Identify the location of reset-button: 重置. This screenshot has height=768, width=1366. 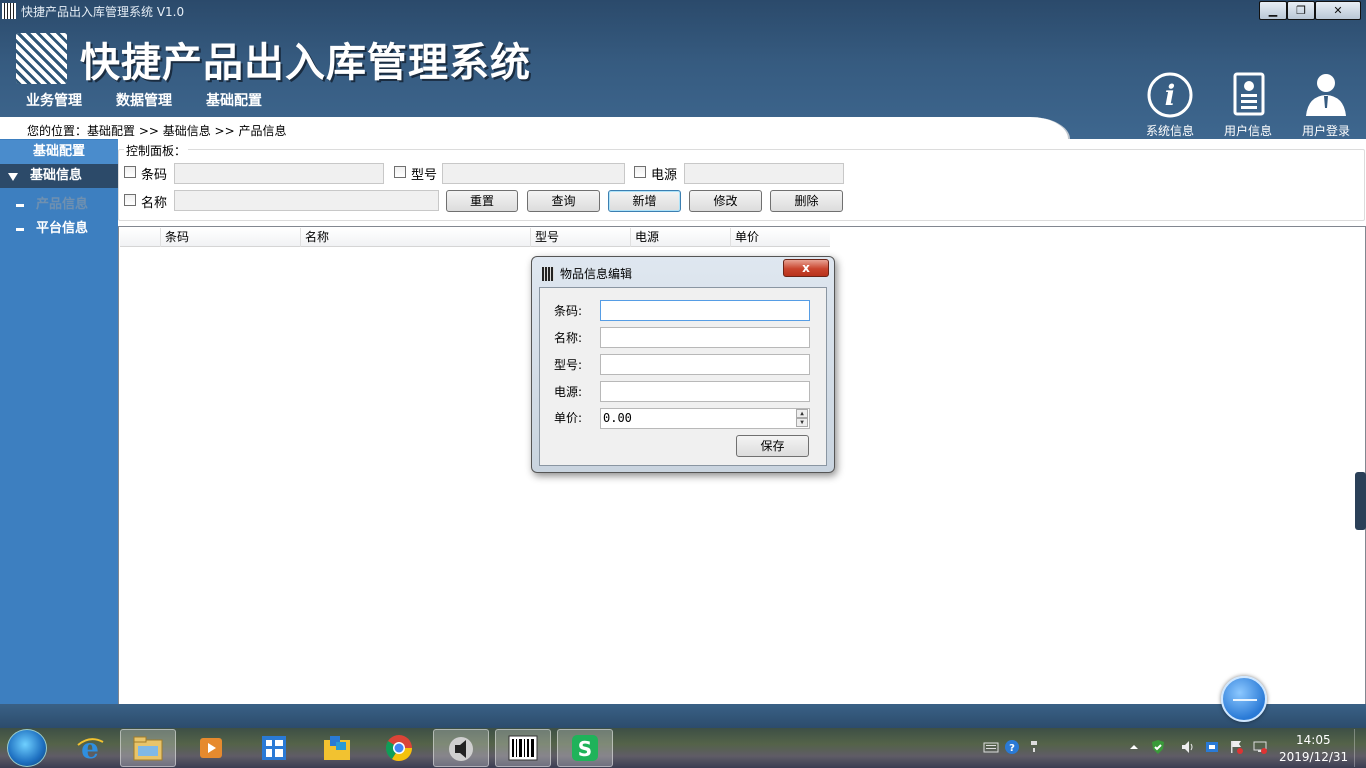
(482, 201).